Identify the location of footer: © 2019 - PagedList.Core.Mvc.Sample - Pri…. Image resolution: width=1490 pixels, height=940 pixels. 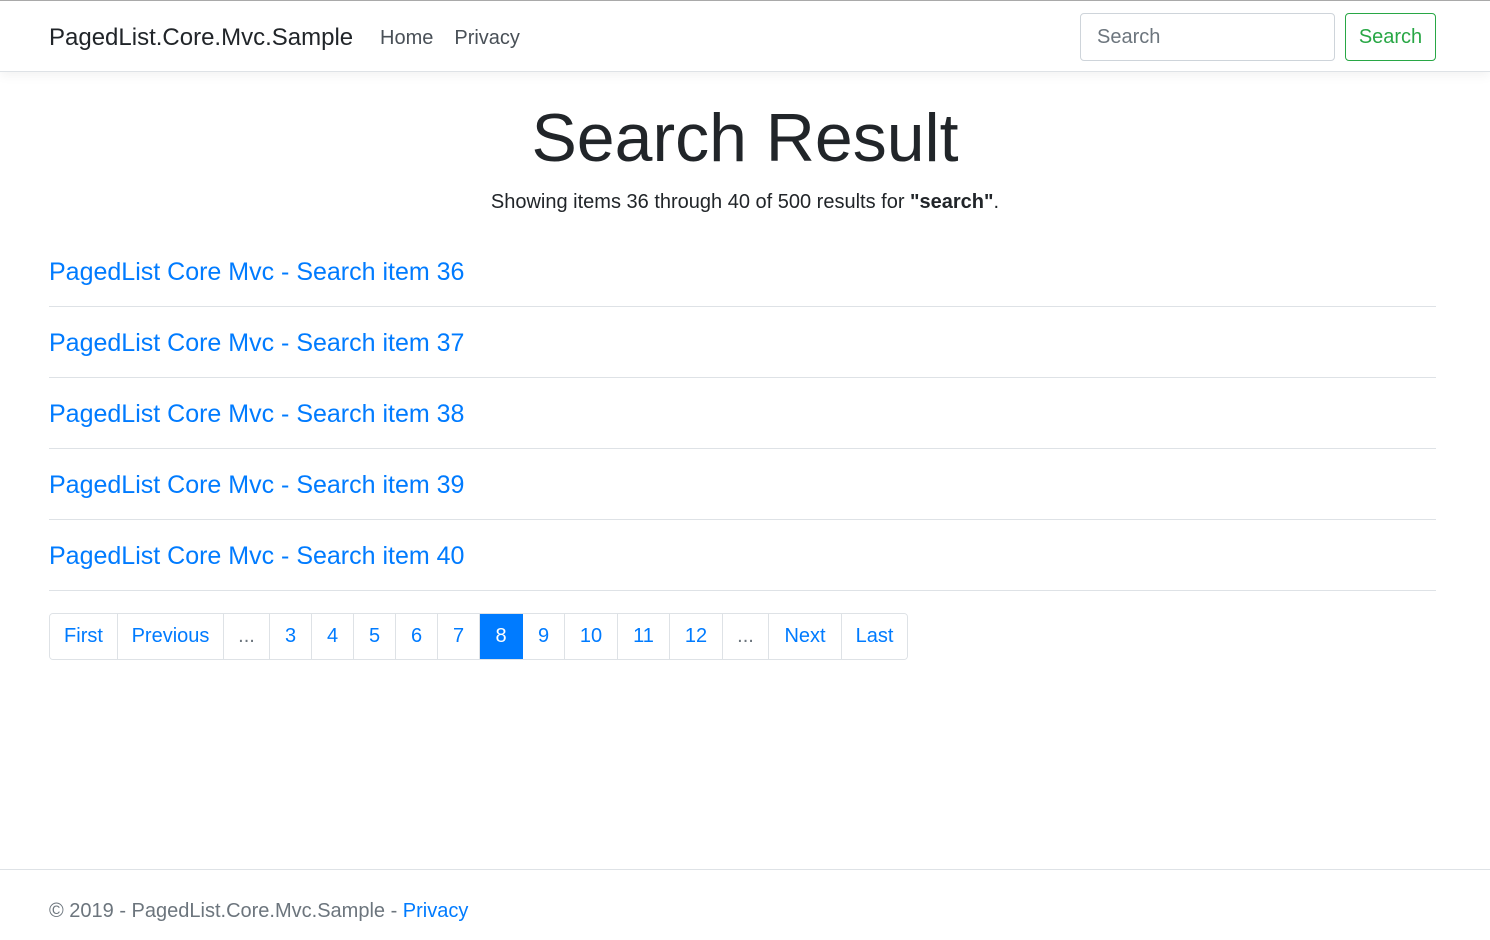
(745, 904).